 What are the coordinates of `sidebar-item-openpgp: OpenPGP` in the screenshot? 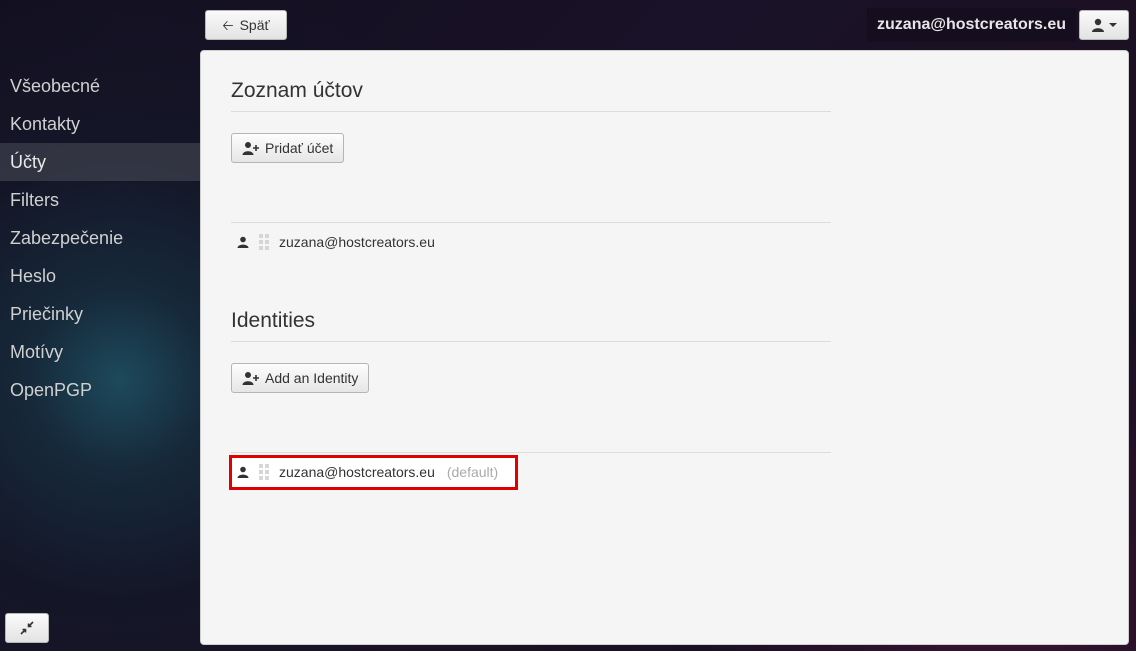 It's located at (100, 390).